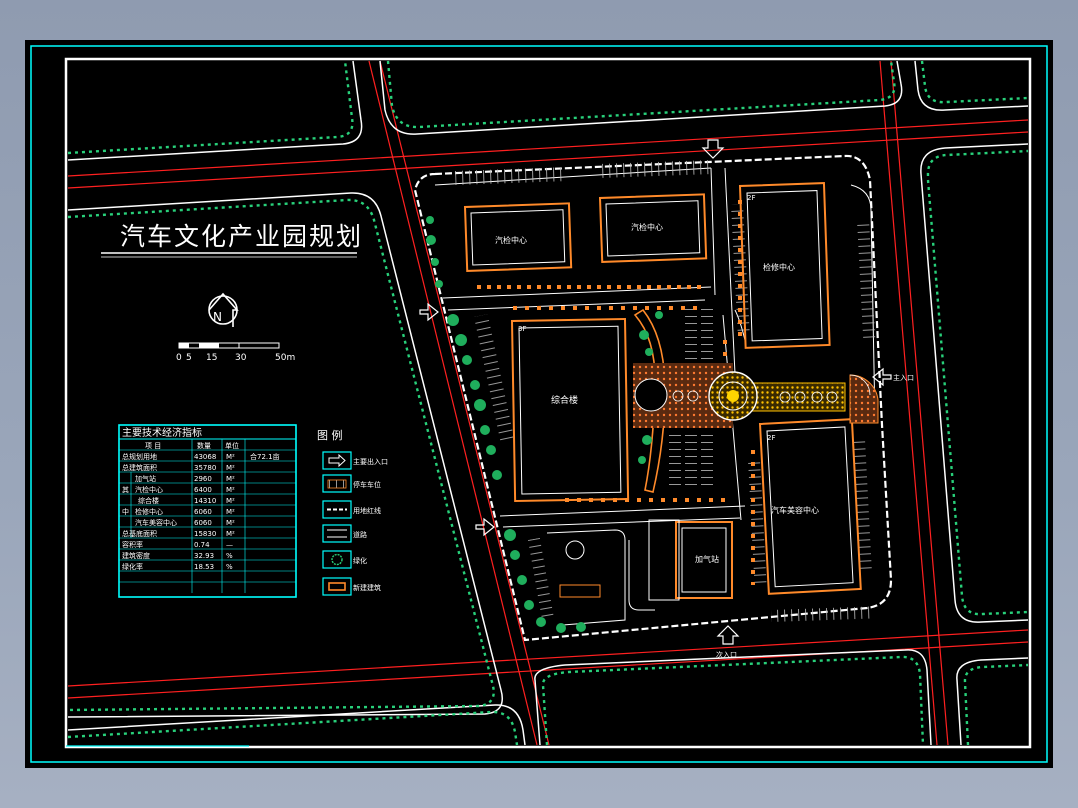 This screenshot has width=1078, height=808. Describe the element at coordinates (337, 460) in the screenshot. I see `legend-swatch-entrance` at that location.